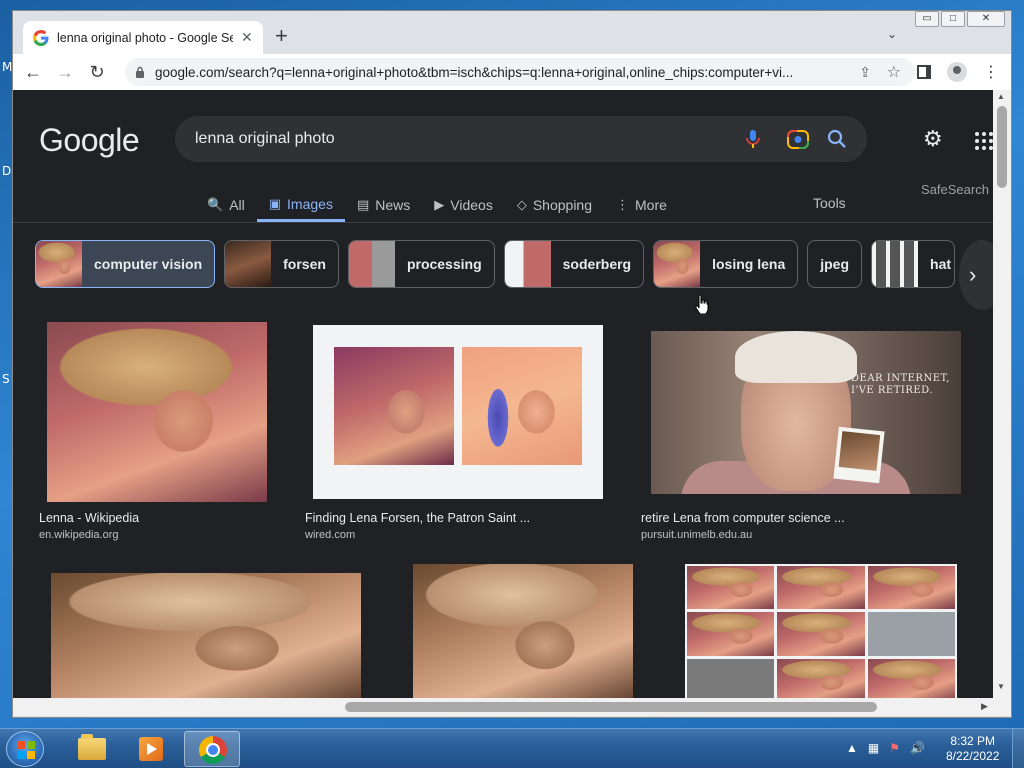 The height and width of the screenshot is (768, 1024). Describe the element at coordinates (991, 72) in the screenshot. I see `browser-menu-icon: ⋮` at that location.